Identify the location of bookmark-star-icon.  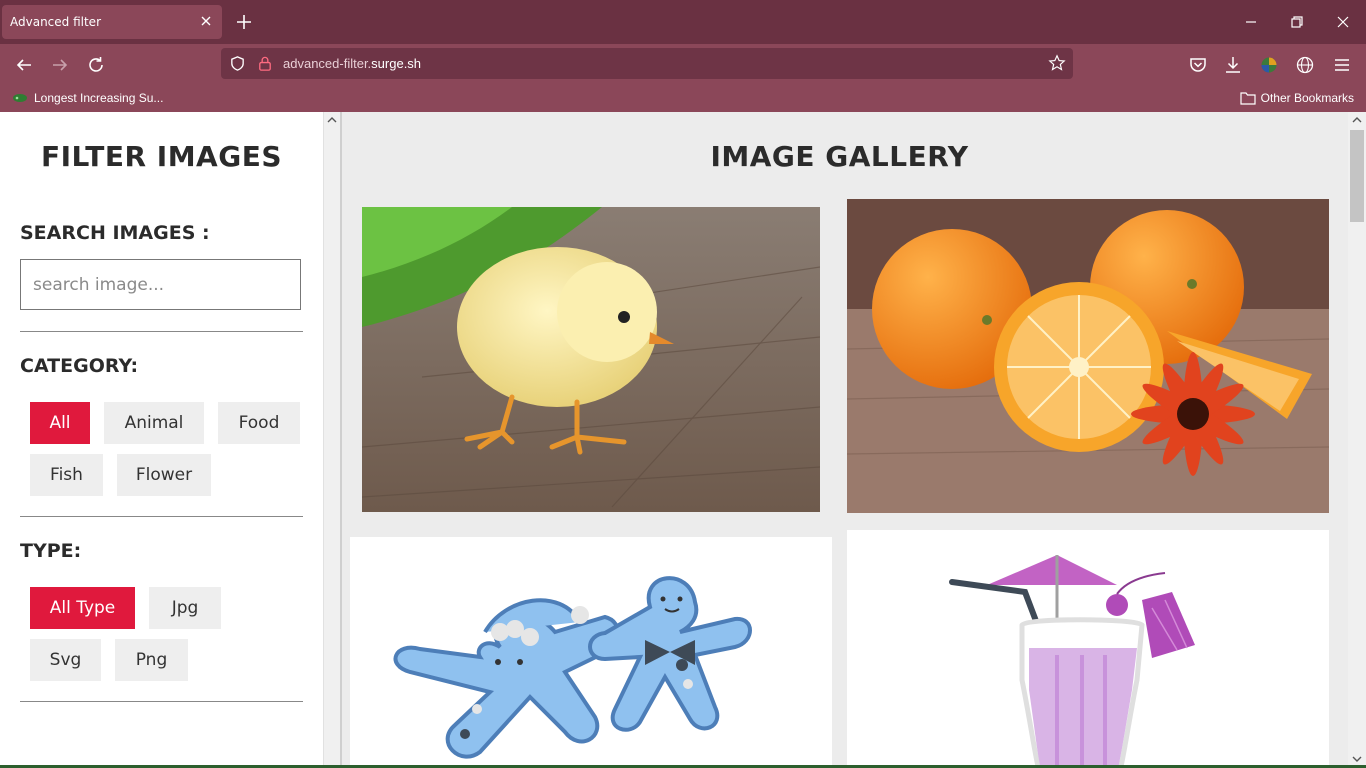
(1057, 63).